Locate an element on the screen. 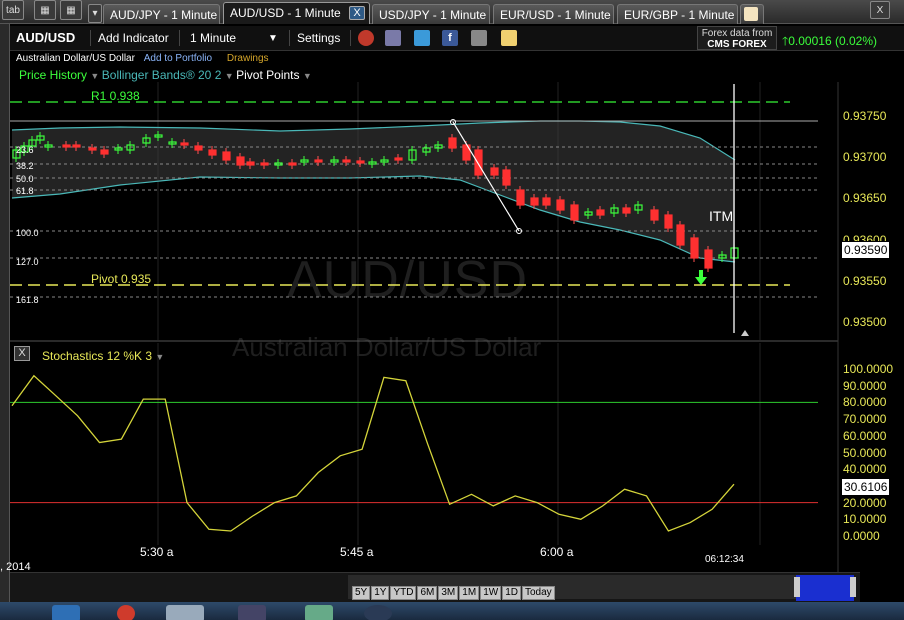 The image size is (904, 620). price-axis-label: 0.93750 is located at coordinates (865, 116).